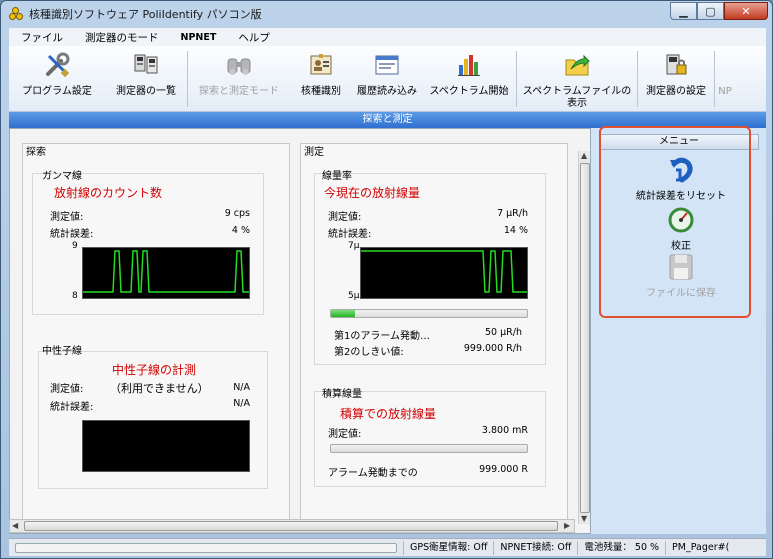 Image resolution: width=773 pixels, height=559 pixels. Describe the element at coordinates (387, 65) in the screenshot. I see `history-window-icon` at that location.